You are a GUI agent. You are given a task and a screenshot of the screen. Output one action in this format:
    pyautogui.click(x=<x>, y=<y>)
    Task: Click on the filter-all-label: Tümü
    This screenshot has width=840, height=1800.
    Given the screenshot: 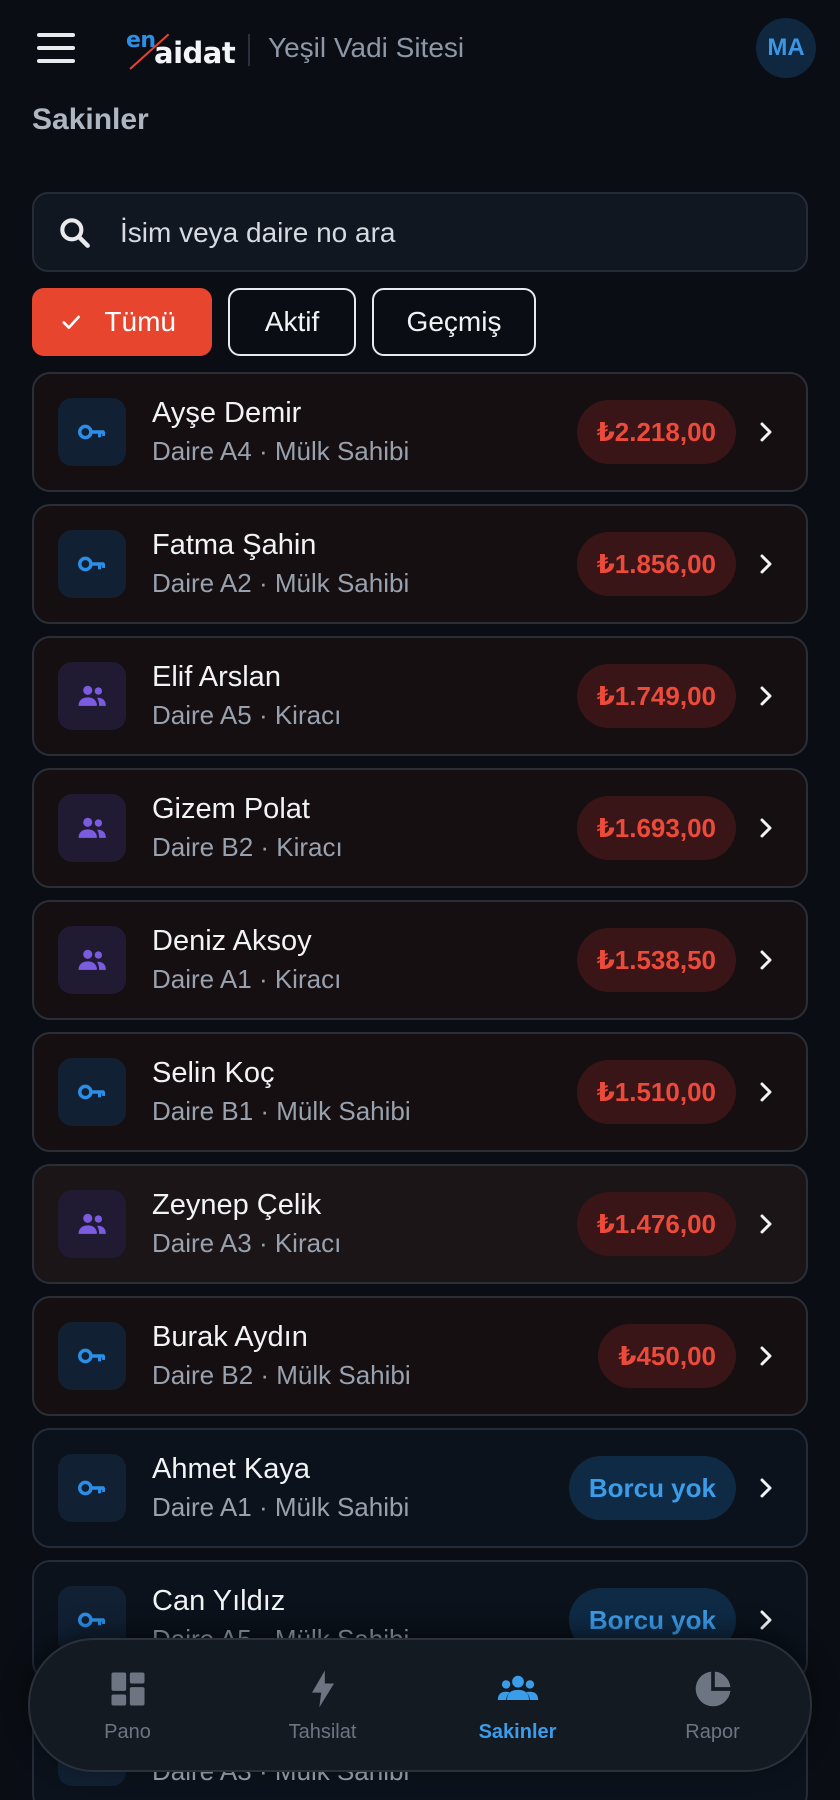 What is the action you would take?
    pyautogui.click(x=140, y=321)
    